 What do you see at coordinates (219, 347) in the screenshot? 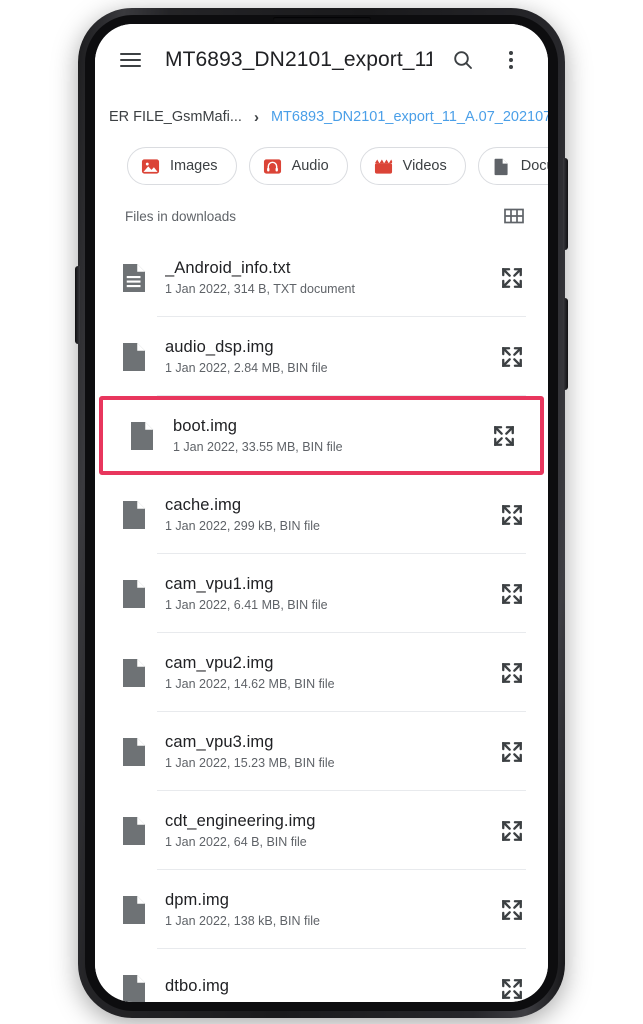
I see `file-name: audio_dsp.img` at bounding box center [219, 347].